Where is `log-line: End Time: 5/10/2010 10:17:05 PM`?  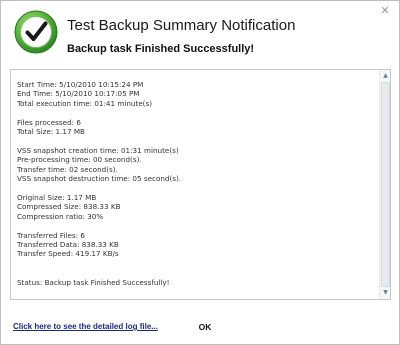
log-line: End Time: 5/10/2010 10:17:05 PM is located at coordinates (78, 94).